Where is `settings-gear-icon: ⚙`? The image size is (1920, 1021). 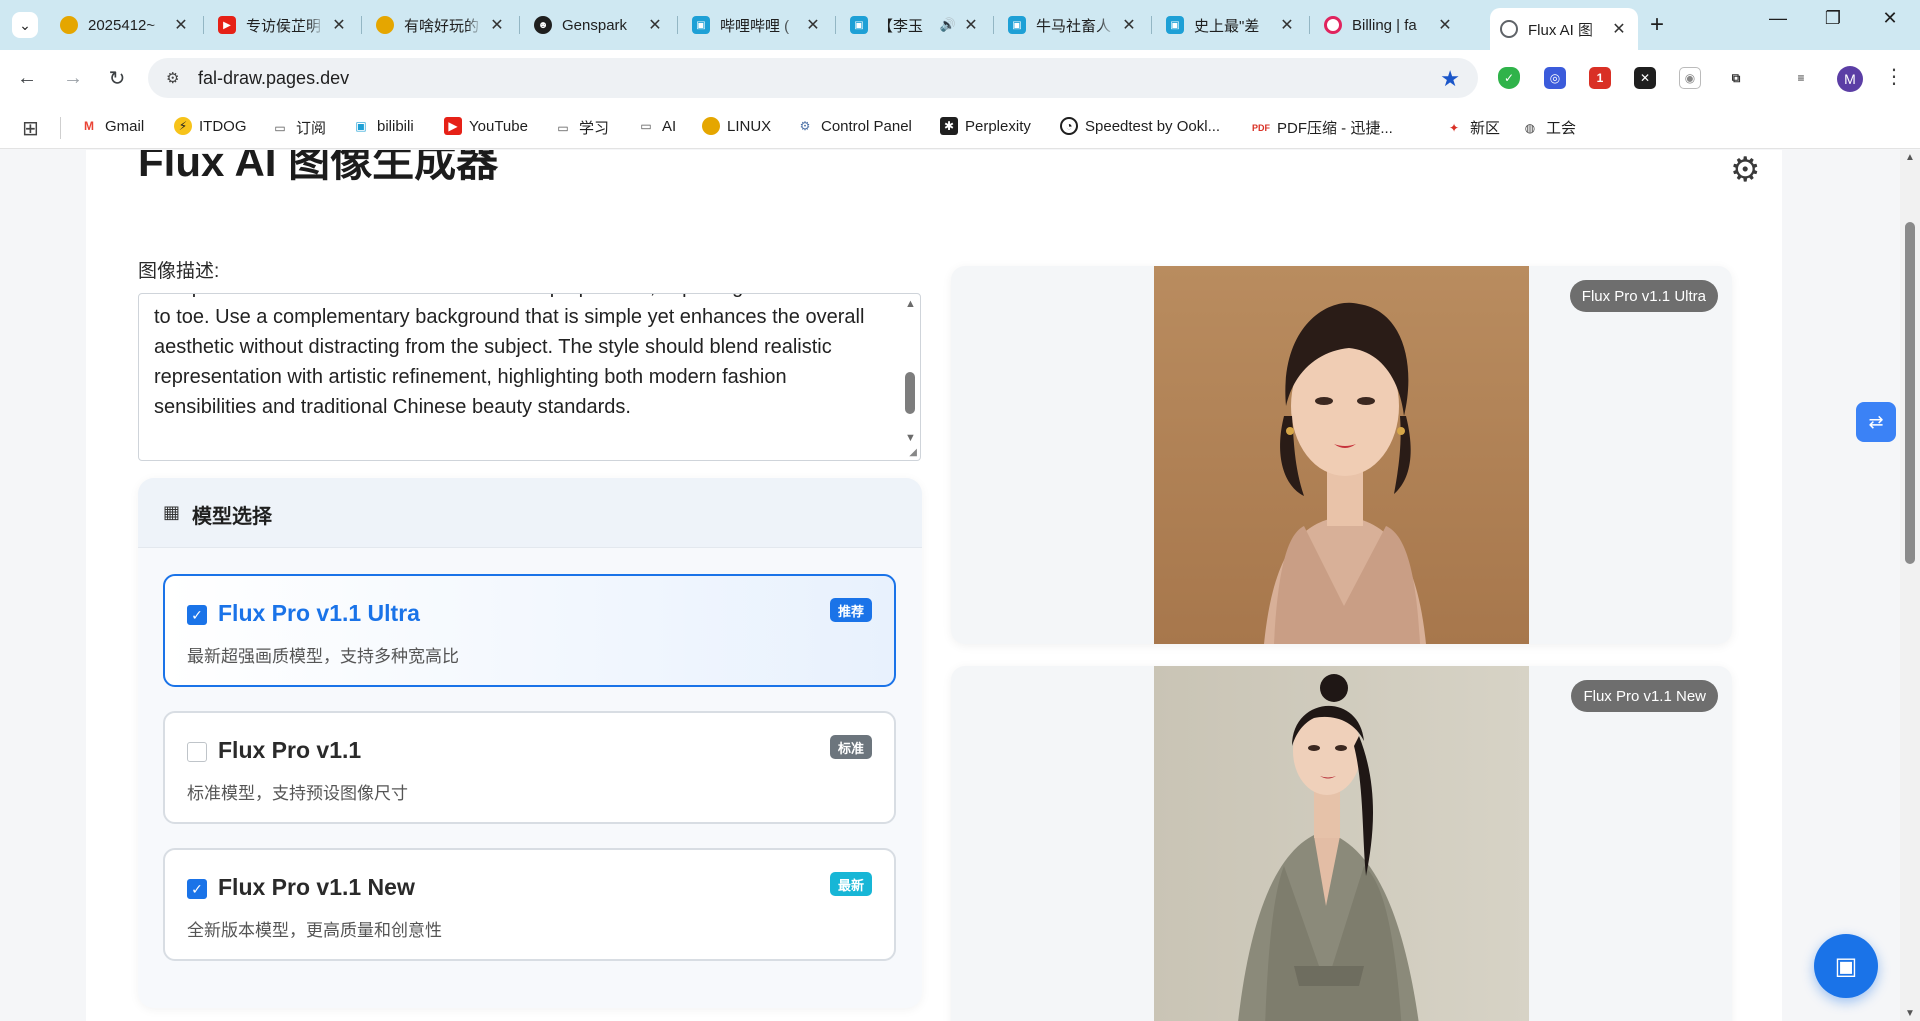 settings-gear-icon: ⚙ is located at coordinates (1745, 170).